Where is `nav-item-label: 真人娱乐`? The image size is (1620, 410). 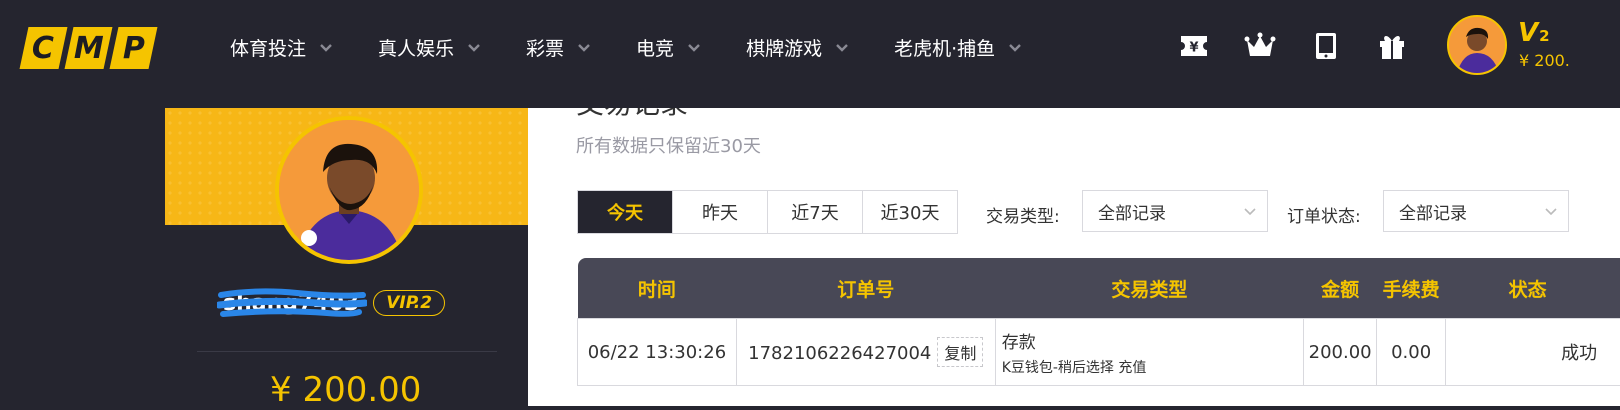 nav-item-label: 真人娱乐 is located at coordinates (416, 47).